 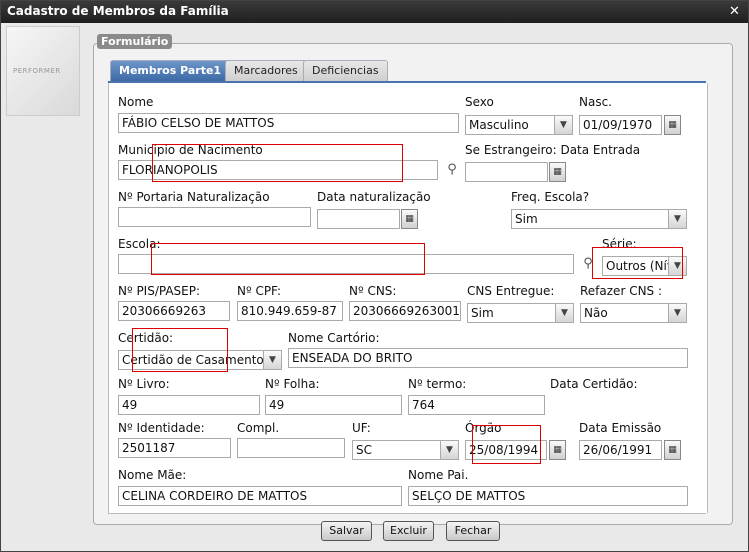 What do you see at coordinates (550, 197) in the screenshot?
I see `freq-escola-label: Freq. Escola?` at bounding box center [550, 197].